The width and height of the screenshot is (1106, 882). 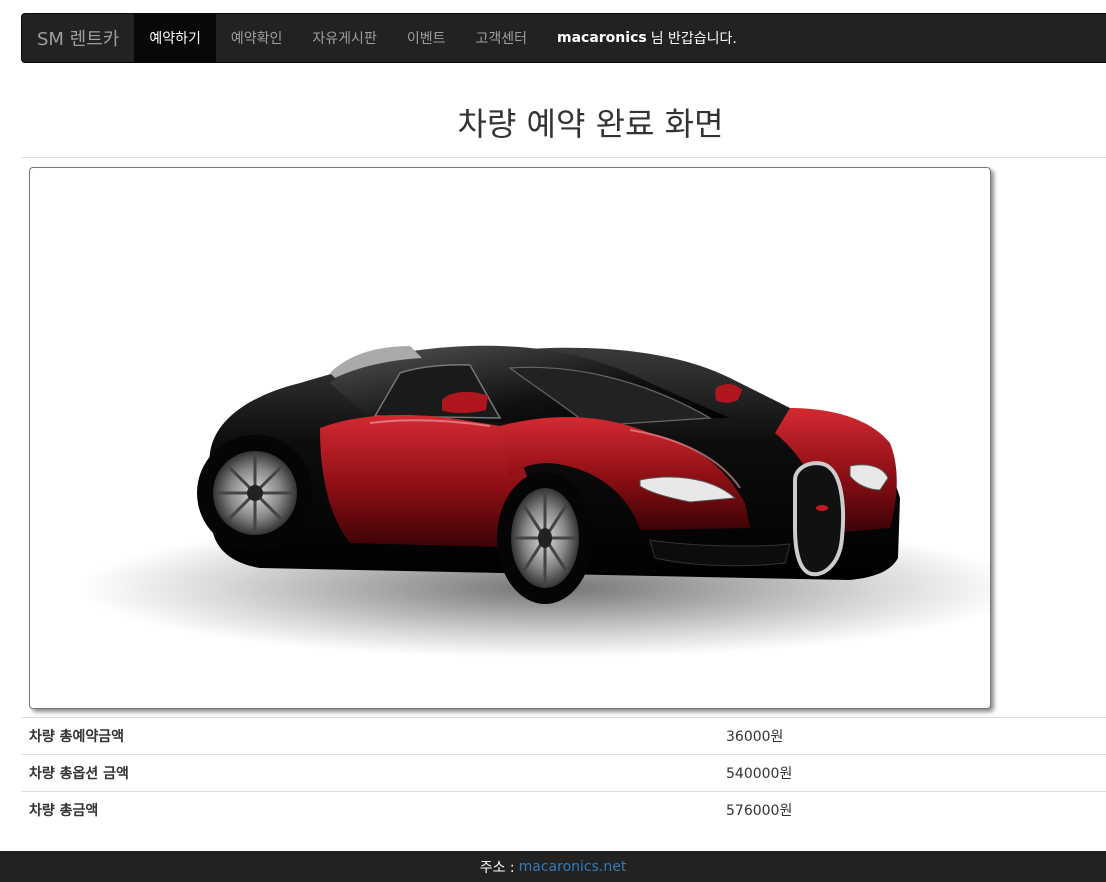 What do you see at coordinates (369, 773) in the screenshot?
I see `summary-label: 차량 총옵션 금액` at bounding box center [369, 773].